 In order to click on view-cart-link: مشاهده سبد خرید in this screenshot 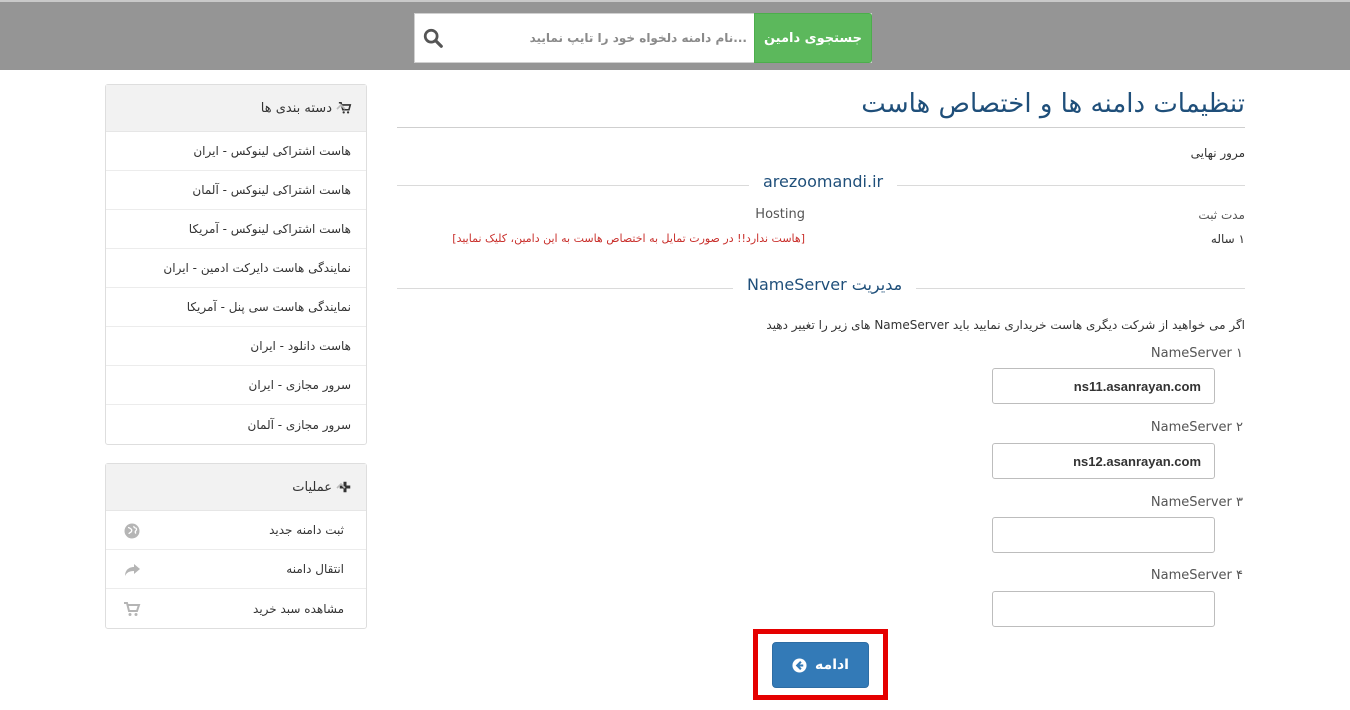, I will do `click(236, 608)`.